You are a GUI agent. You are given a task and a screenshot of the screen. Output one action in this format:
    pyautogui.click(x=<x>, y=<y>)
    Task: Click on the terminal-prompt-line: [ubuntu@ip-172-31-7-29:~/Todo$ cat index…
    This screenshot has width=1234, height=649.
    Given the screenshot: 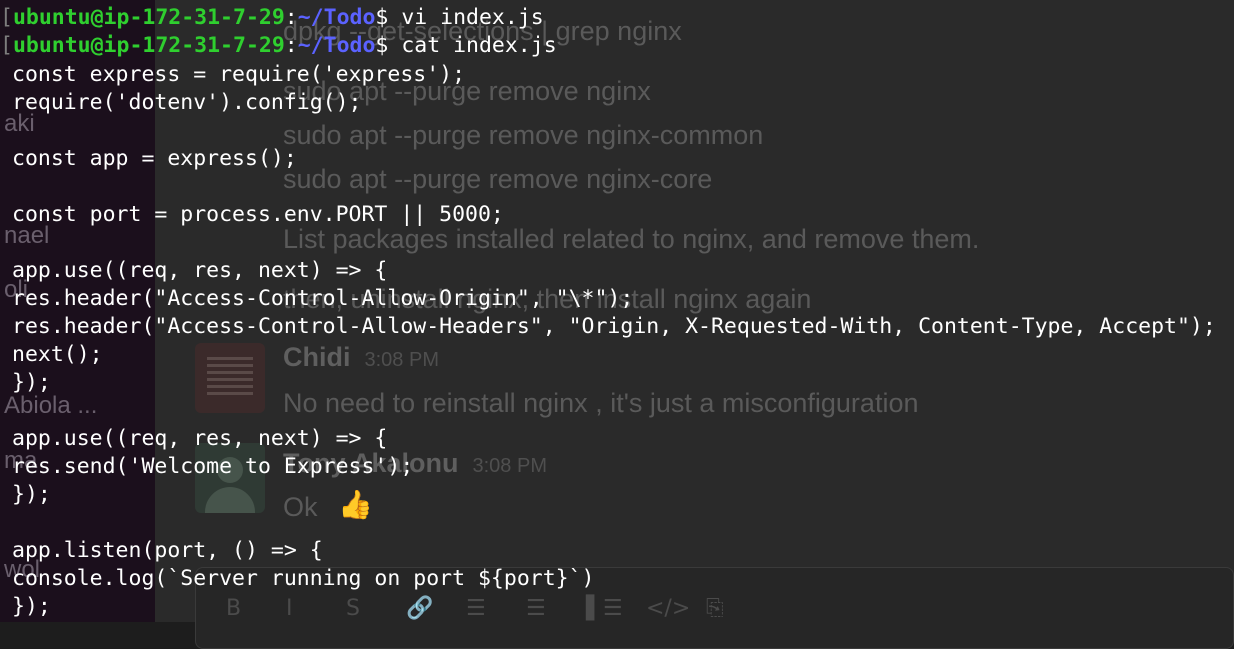 What is the action you would take?
    pyautogui.click(x=278, y=46)
    